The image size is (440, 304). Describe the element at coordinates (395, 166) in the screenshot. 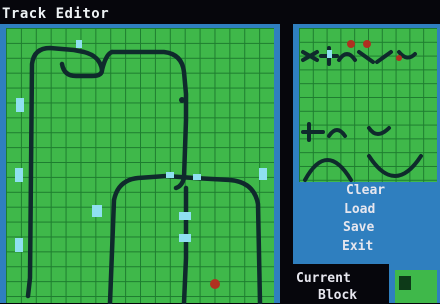

I see `palette-block-u-curve` at that location.